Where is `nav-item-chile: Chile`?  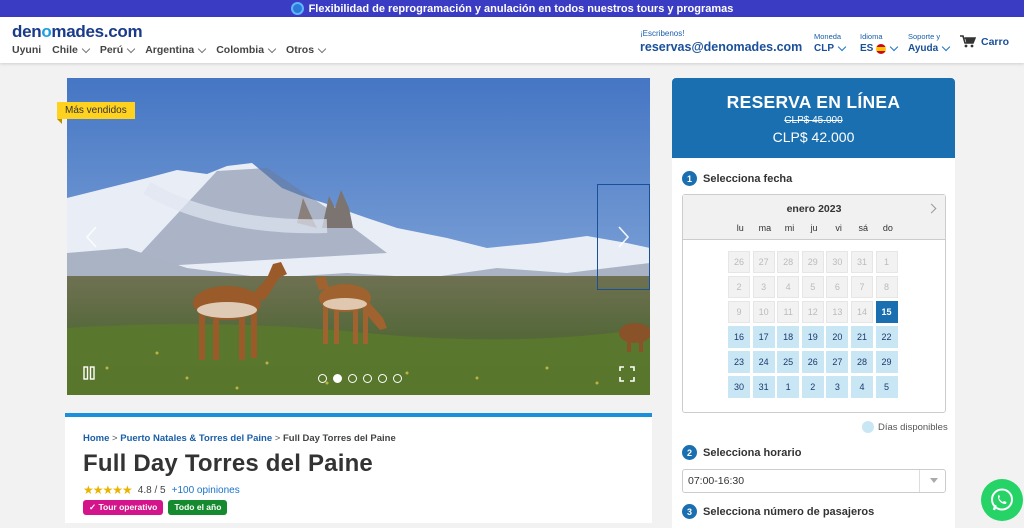
nav-item-chile: Chile is located at coordinates (71, 50).